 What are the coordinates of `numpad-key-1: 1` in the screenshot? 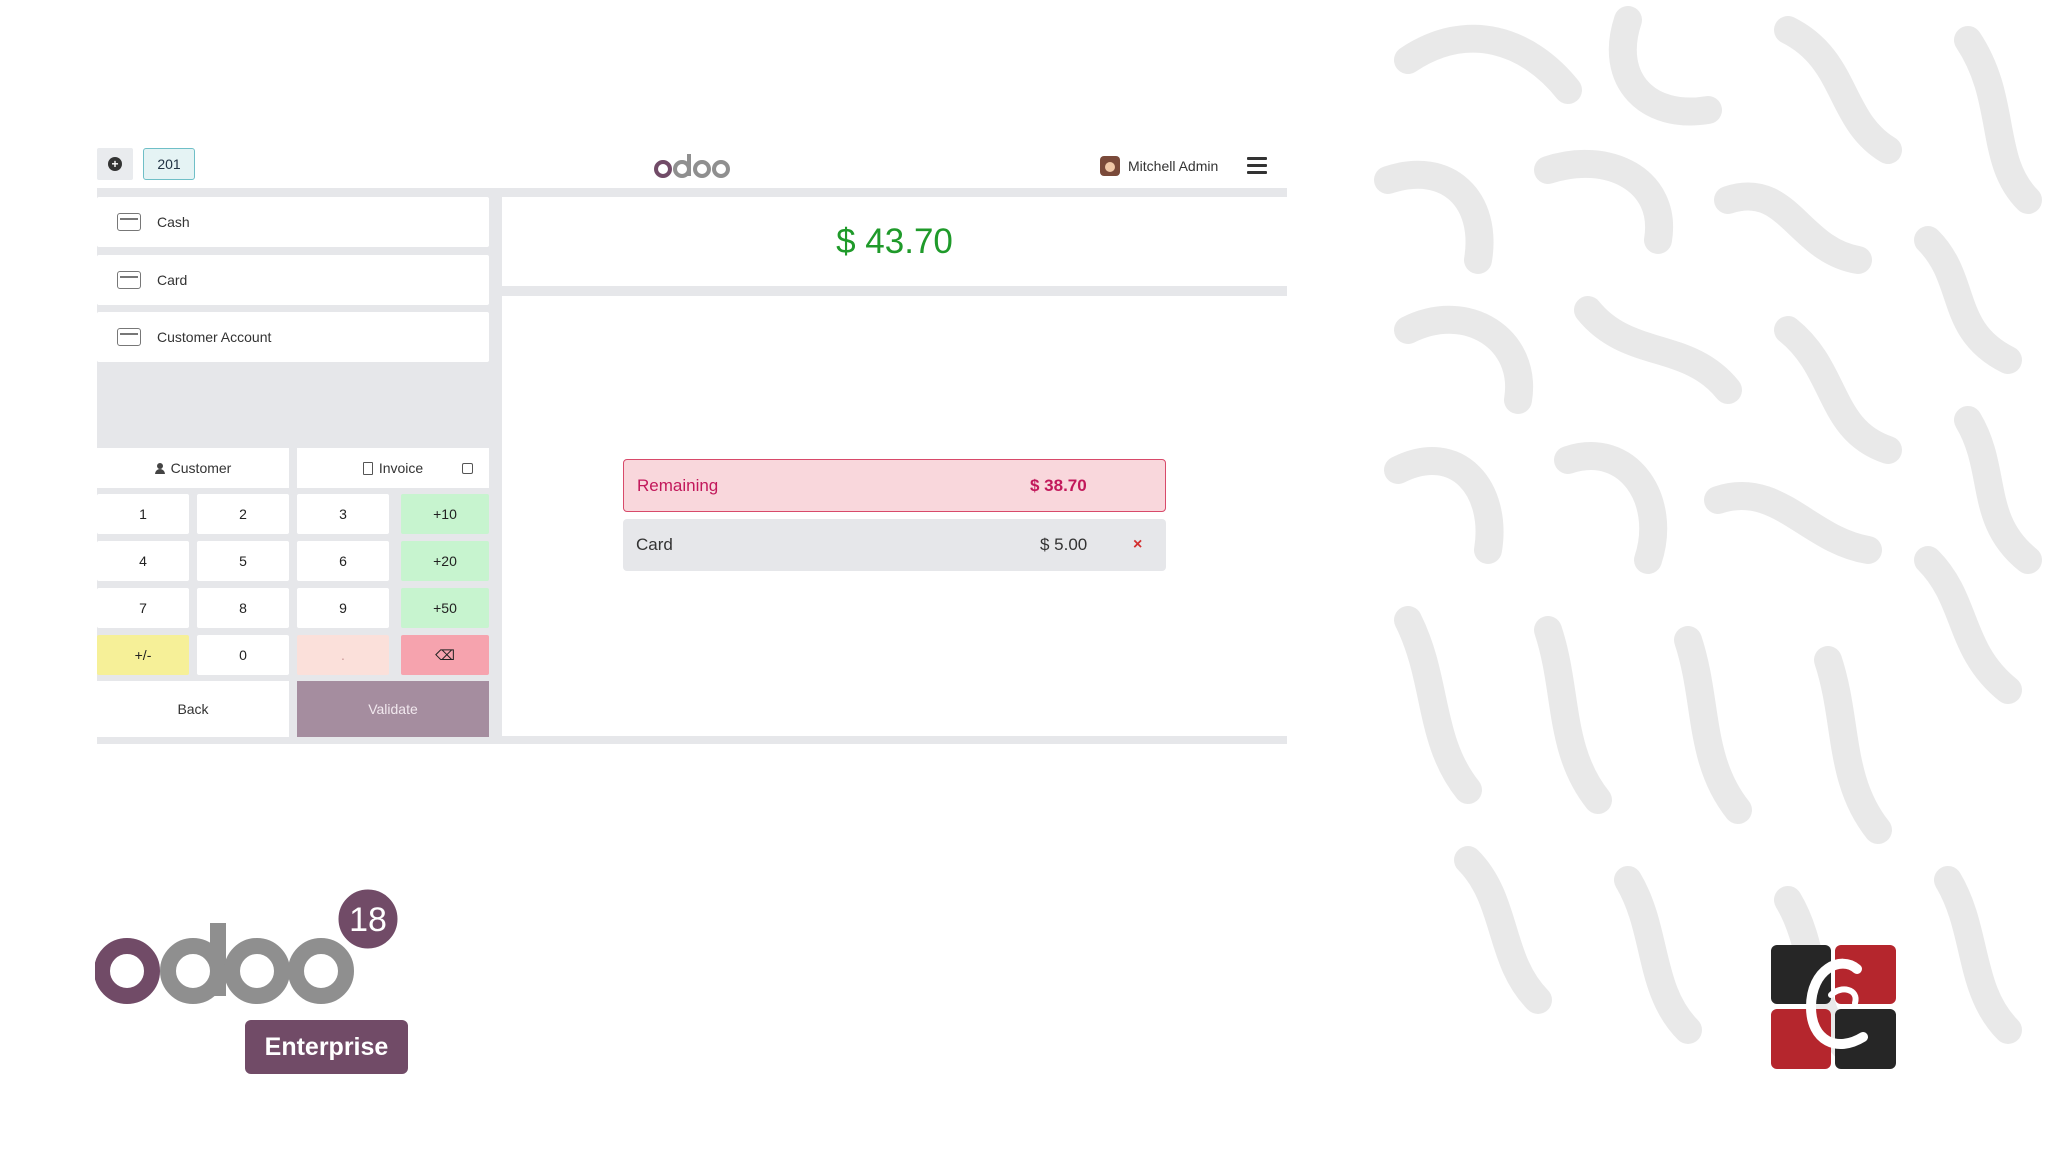 It's located at (143, 514).